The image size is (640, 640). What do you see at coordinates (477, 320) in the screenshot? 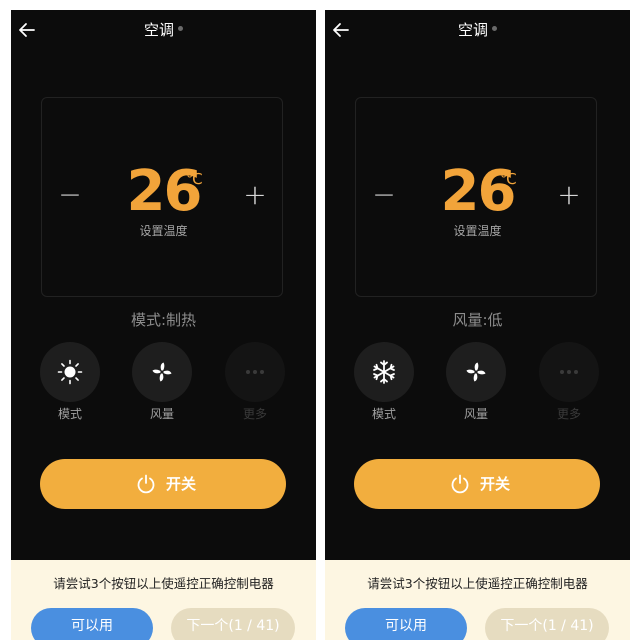
I see `status-text: 风量:低` at bounding box center [477, 320].